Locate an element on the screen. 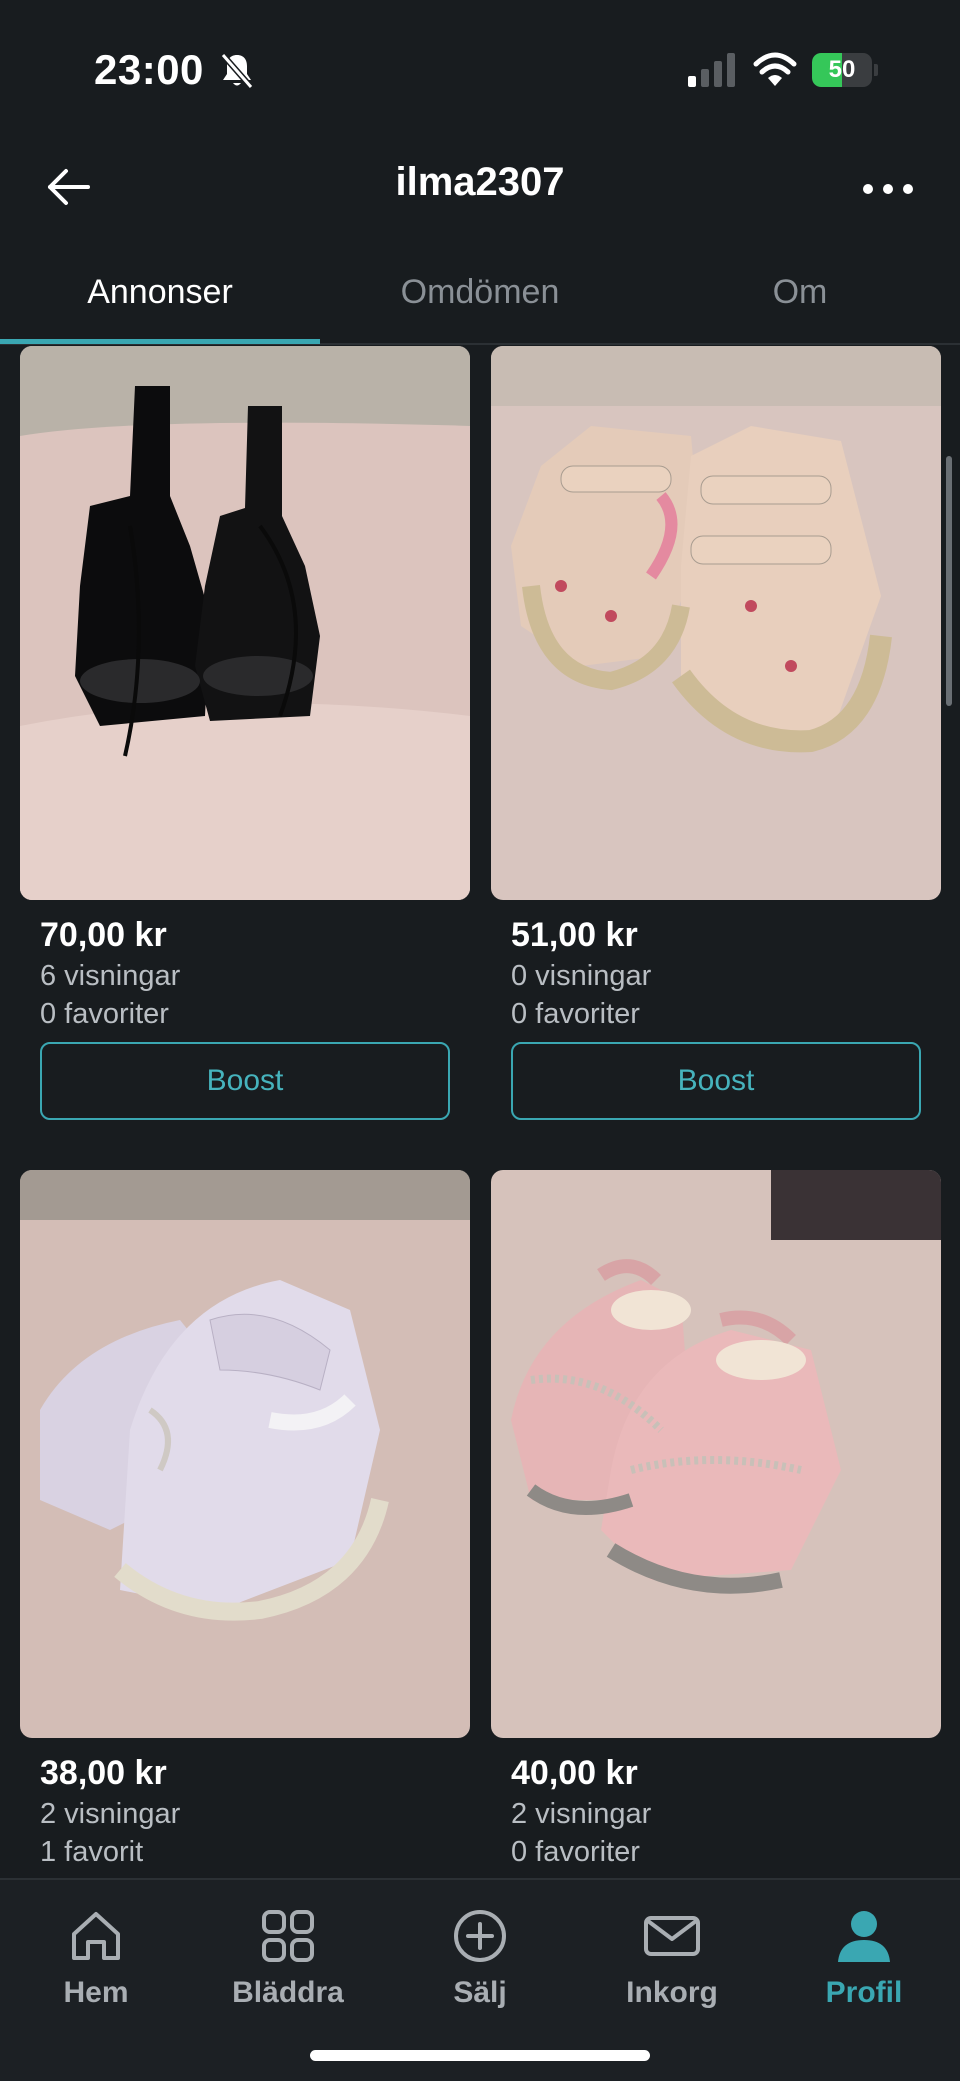  nav-item-inkorg: Inkorg is located at coordinates (672, 1959).